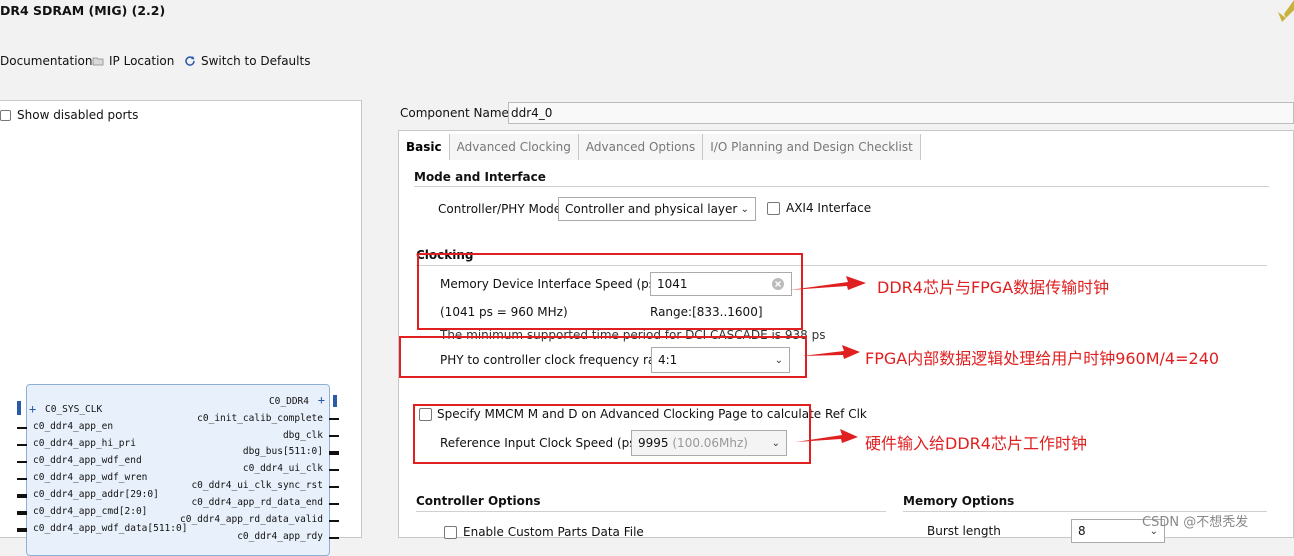  Describe the element at coordinates (1286, 11) in the screenshot. I see `xilinx-logo-icon` at that location.